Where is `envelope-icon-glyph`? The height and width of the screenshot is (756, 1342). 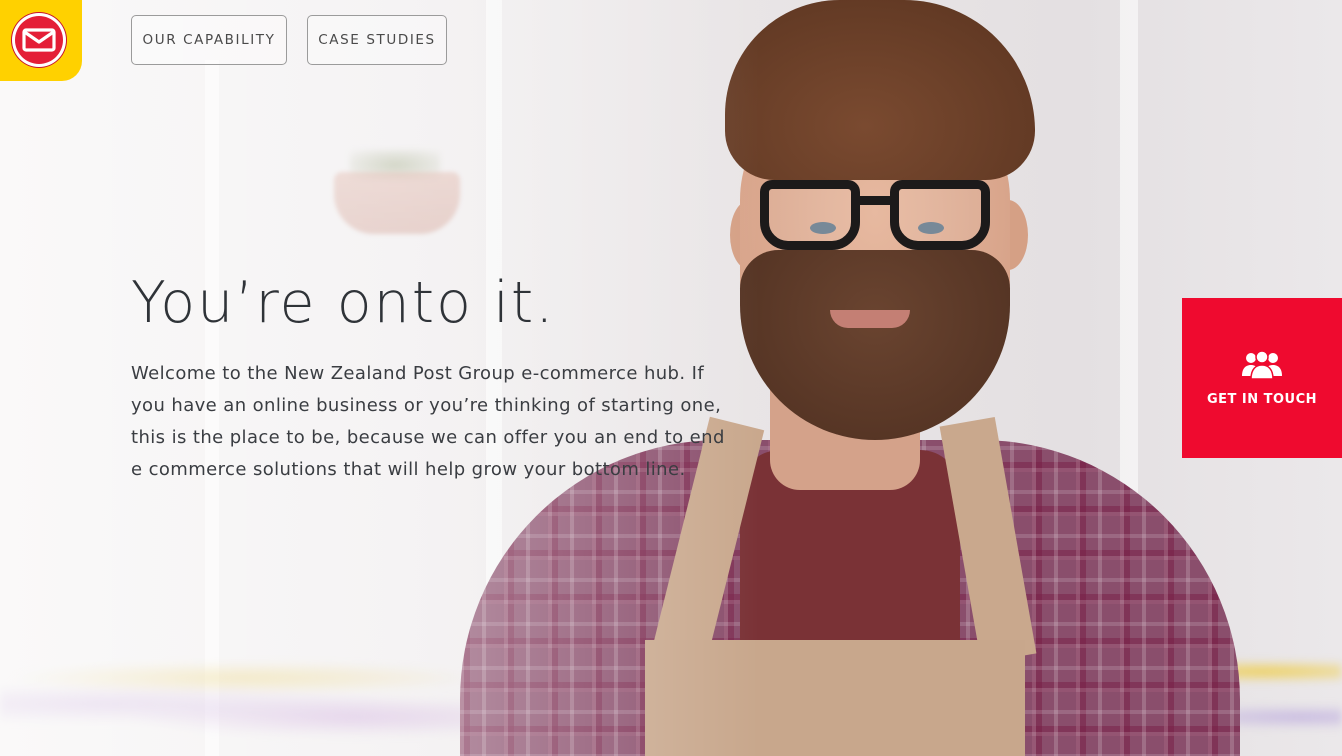 envelope-icon-glyph is located at coordinates (39, 40).